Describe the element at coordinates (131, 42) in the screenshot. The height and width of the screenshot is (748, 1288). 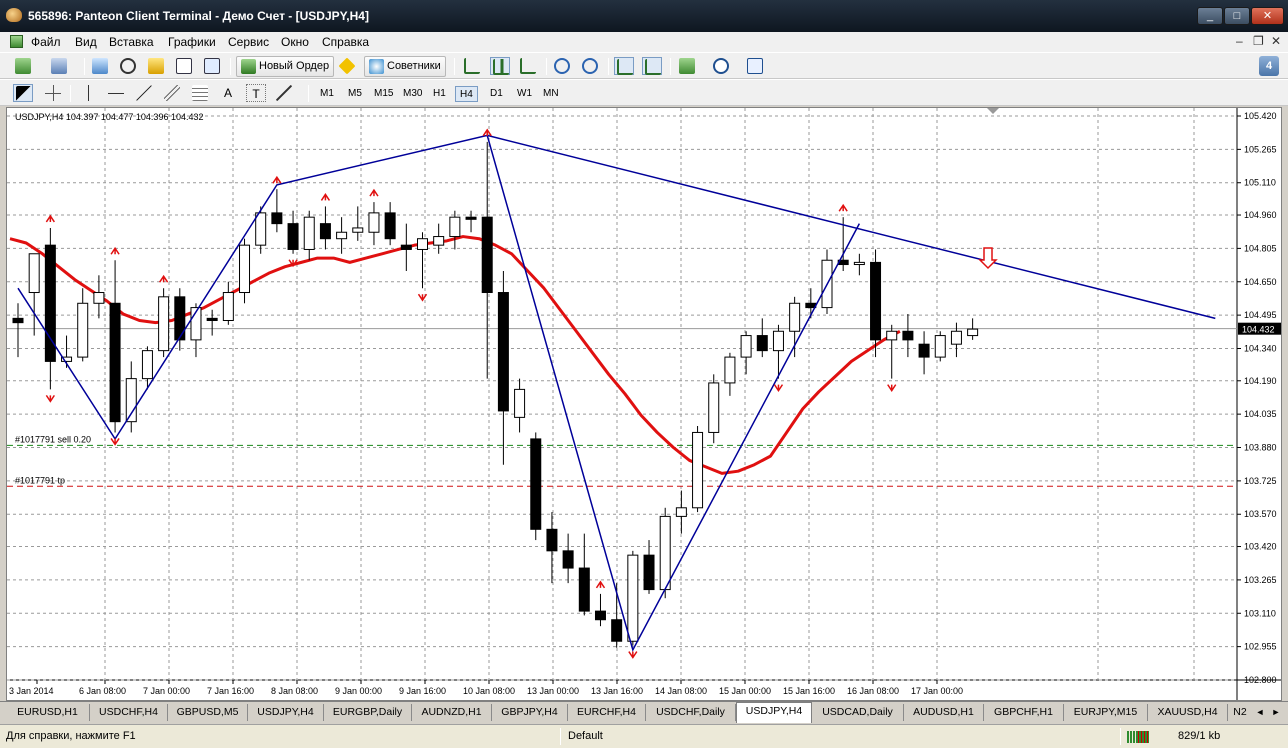
I see `menu-insert: Вставка` at that location.